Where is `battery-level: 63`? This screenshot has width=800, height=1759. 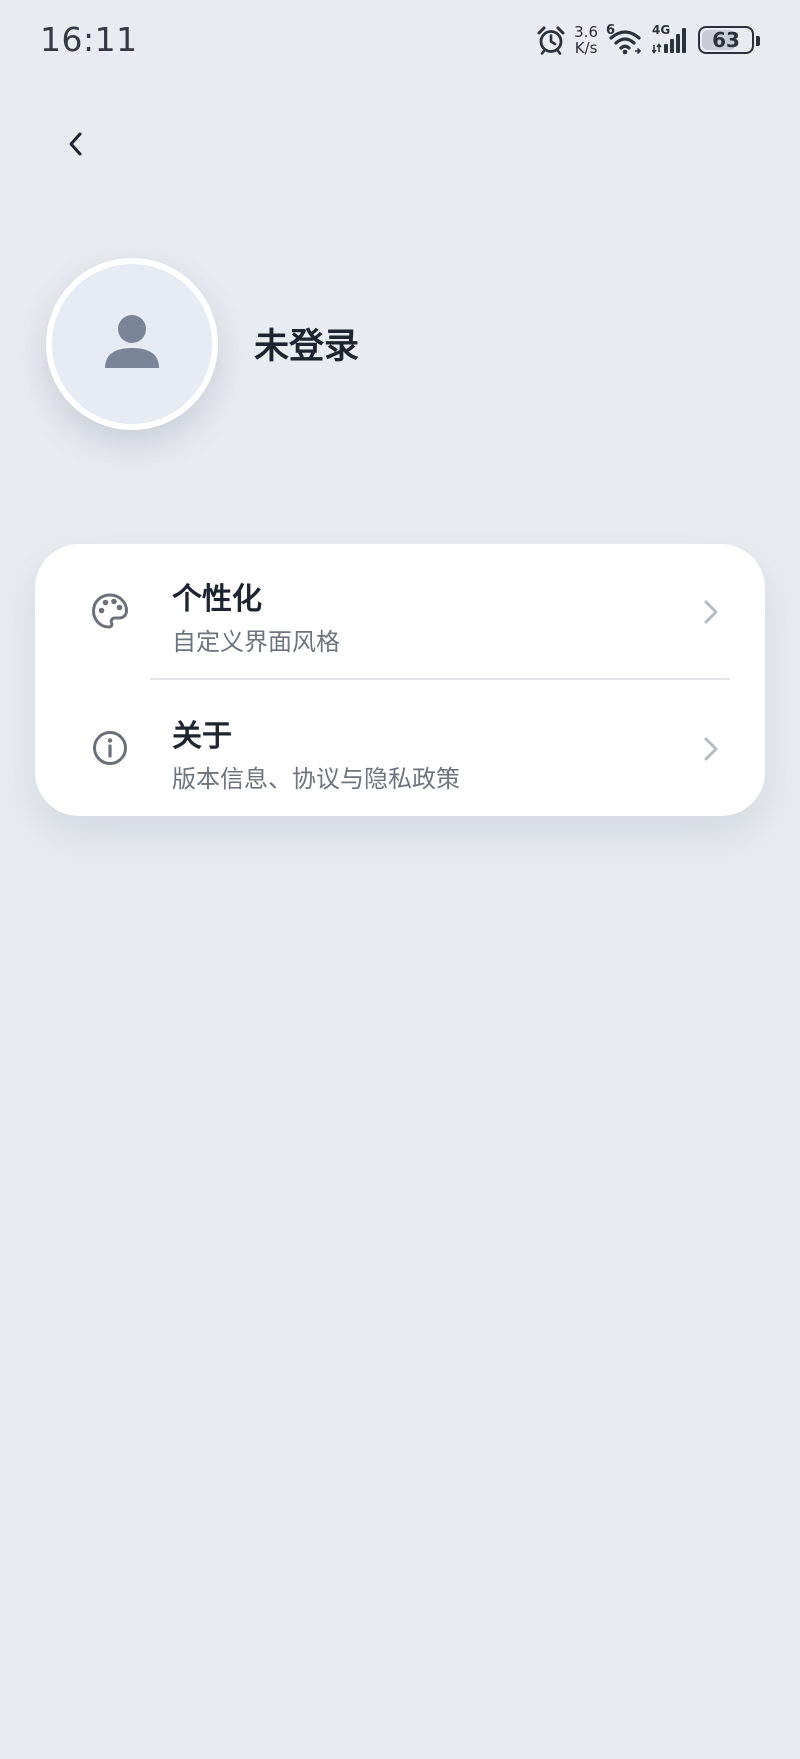
battery-level: 63 is located at coordinates (726, 40).